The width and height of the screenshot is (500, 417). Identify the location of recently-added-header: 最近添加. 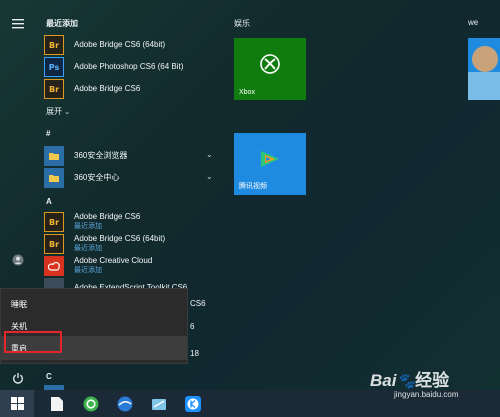
(62, 23).